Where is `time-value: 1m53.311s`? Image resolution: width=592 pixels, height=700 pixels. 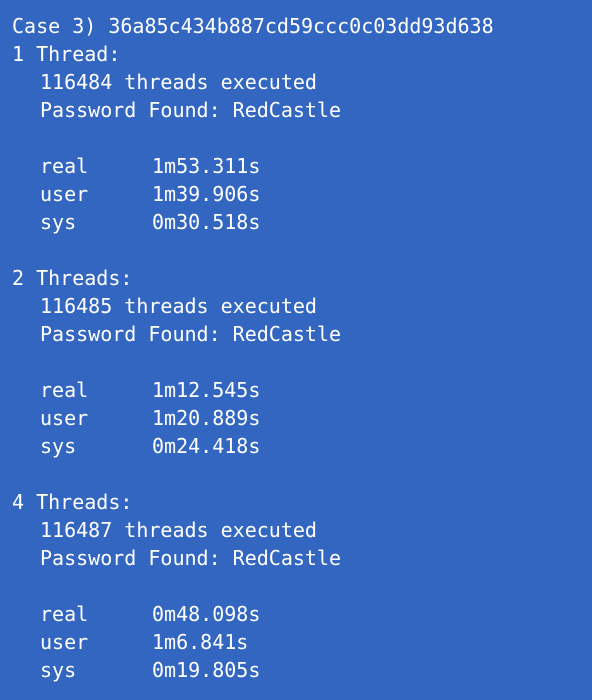
time-value: 1m53.311s is located at coordinates (206, 166).